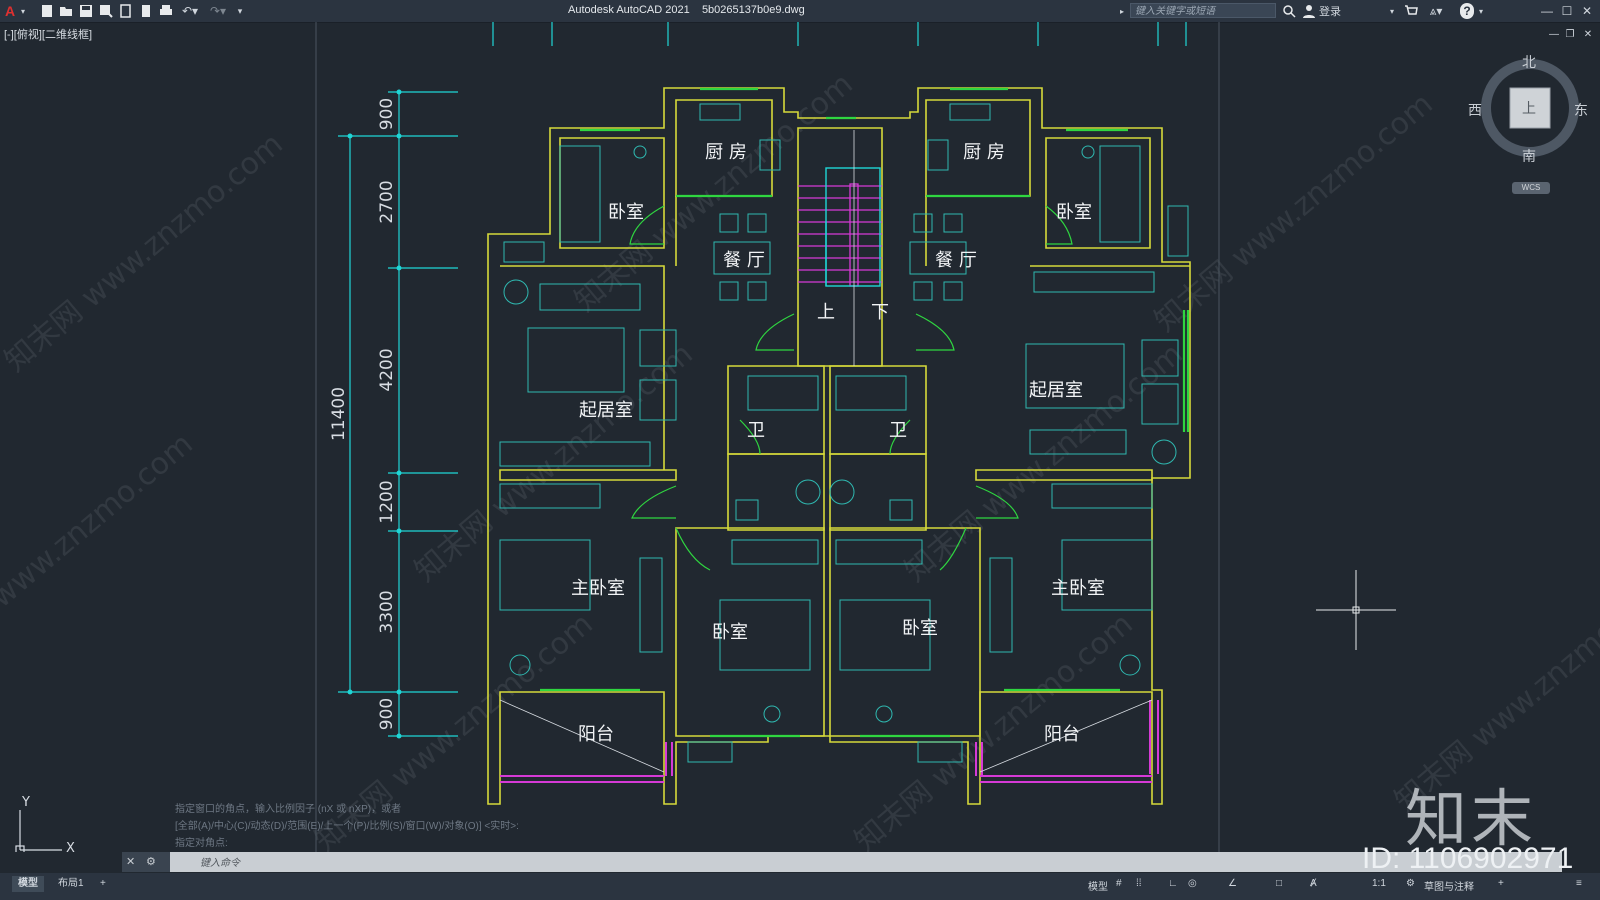  Describe the element at coordinates (840, 248) in the screenshot. I see `staircase` at that location.